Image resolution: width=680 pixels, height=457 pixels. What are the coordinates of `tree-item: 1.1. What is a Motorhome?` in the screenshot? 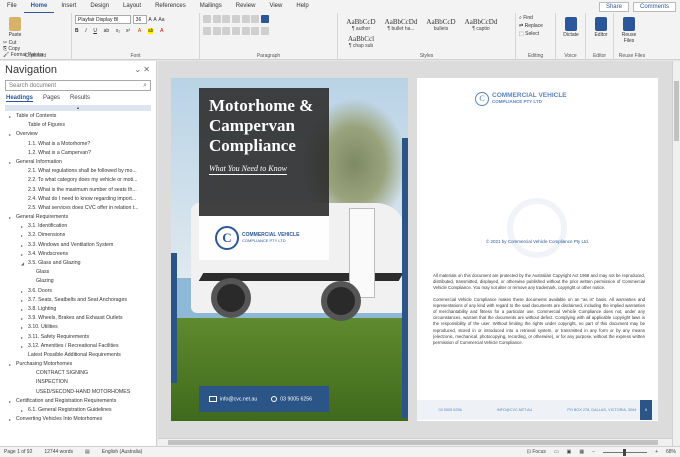 It's located at (78, 144).